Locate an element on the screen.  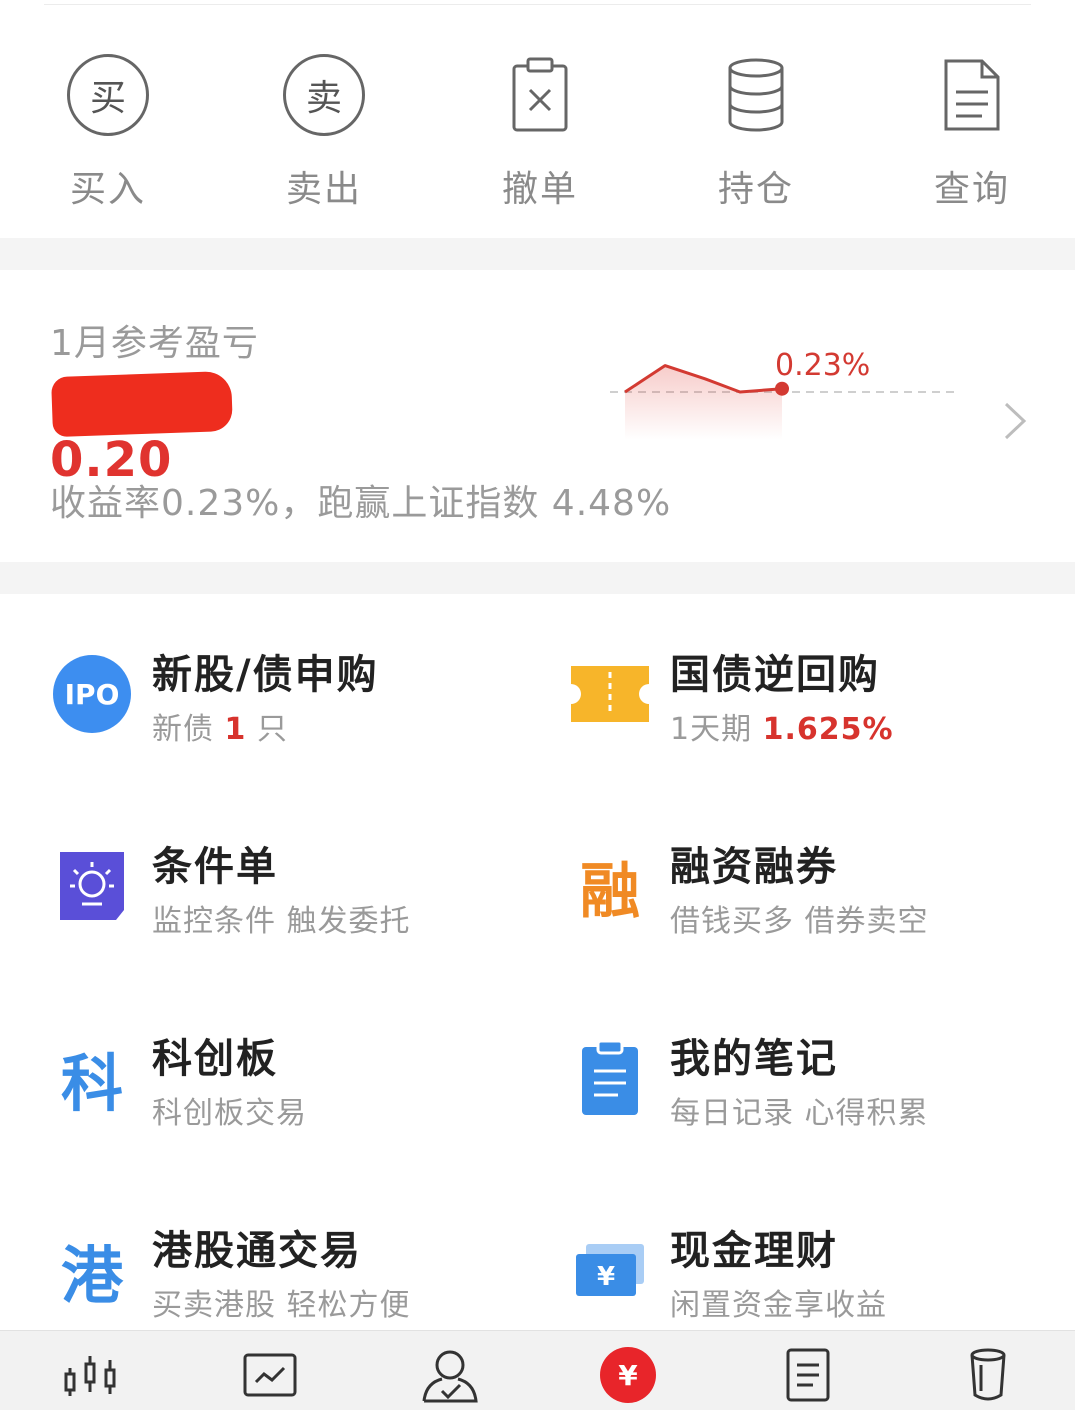
feature-title: 现金理财 is located at coordinates (754, 1251).